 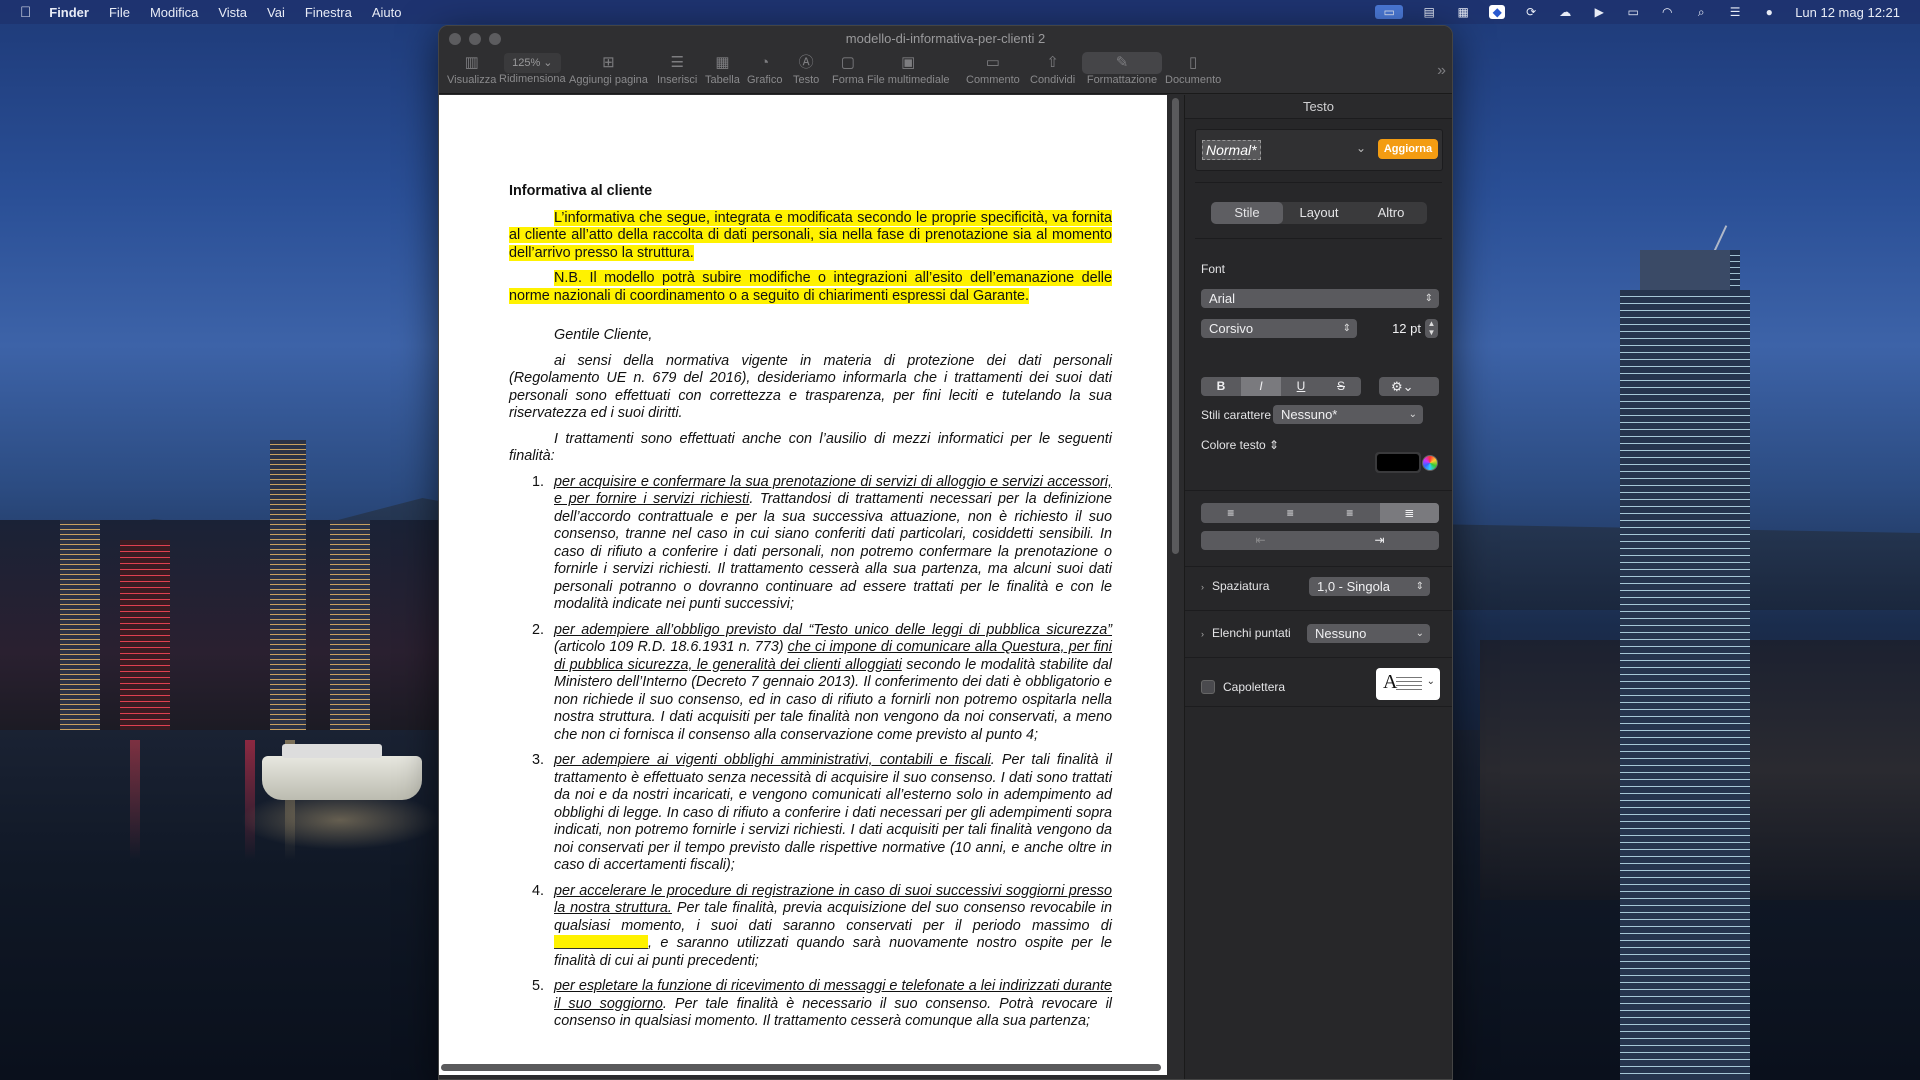 What do you see at coordinates (1391, 213) in the screenshot?
I see `tab-altro: Altro` at bounding box center [1391, 213].